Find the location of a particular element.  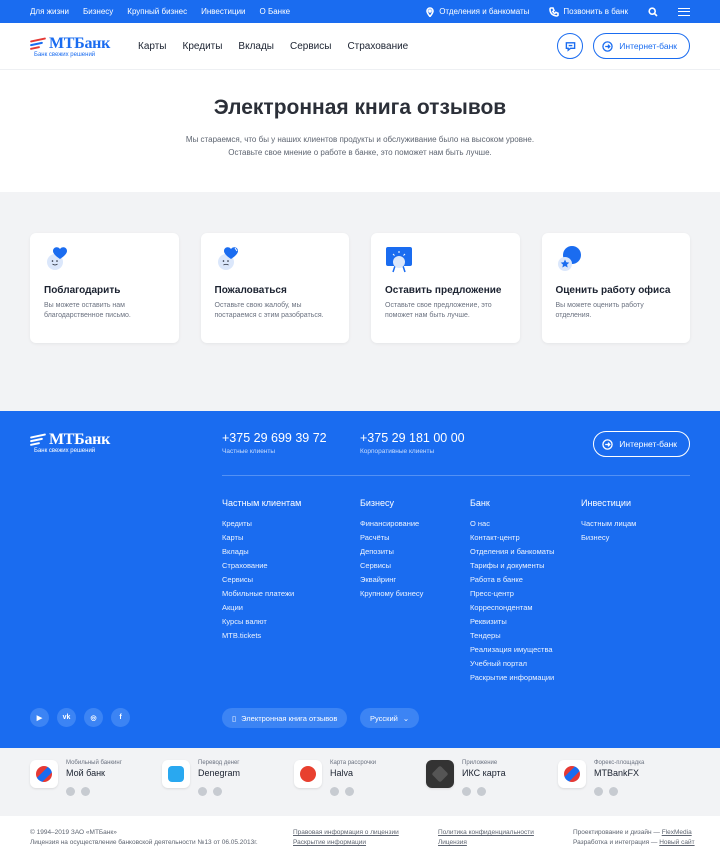

card-rate-office-text: Вы можете оценить работу отделения. is located at coordinates (599, 310).